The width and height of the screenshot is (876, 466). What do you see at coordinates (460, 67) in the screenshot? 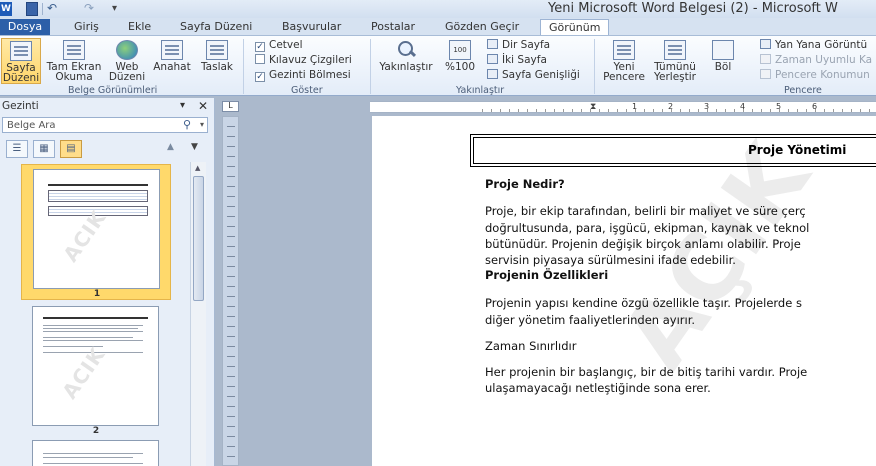
I see `zoom-100-label: %100` at bounding box center [460, 67].